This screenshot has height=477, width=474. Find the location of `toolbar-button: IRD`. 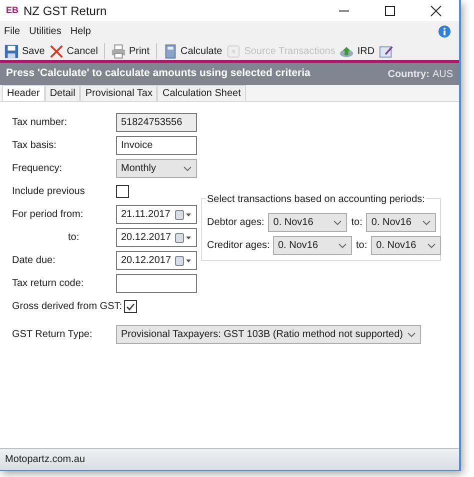

toolbar-button: IRD is located at coordinates (357, 51).